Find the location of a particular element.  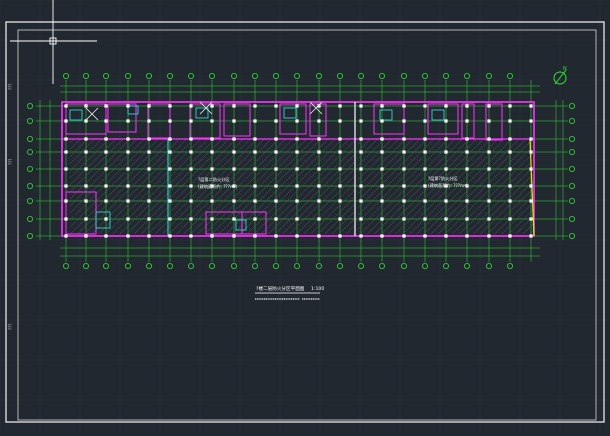

drawing-title-block: ?楼二层防火分区平面图 1:100 is located at coordinates (289, 292).